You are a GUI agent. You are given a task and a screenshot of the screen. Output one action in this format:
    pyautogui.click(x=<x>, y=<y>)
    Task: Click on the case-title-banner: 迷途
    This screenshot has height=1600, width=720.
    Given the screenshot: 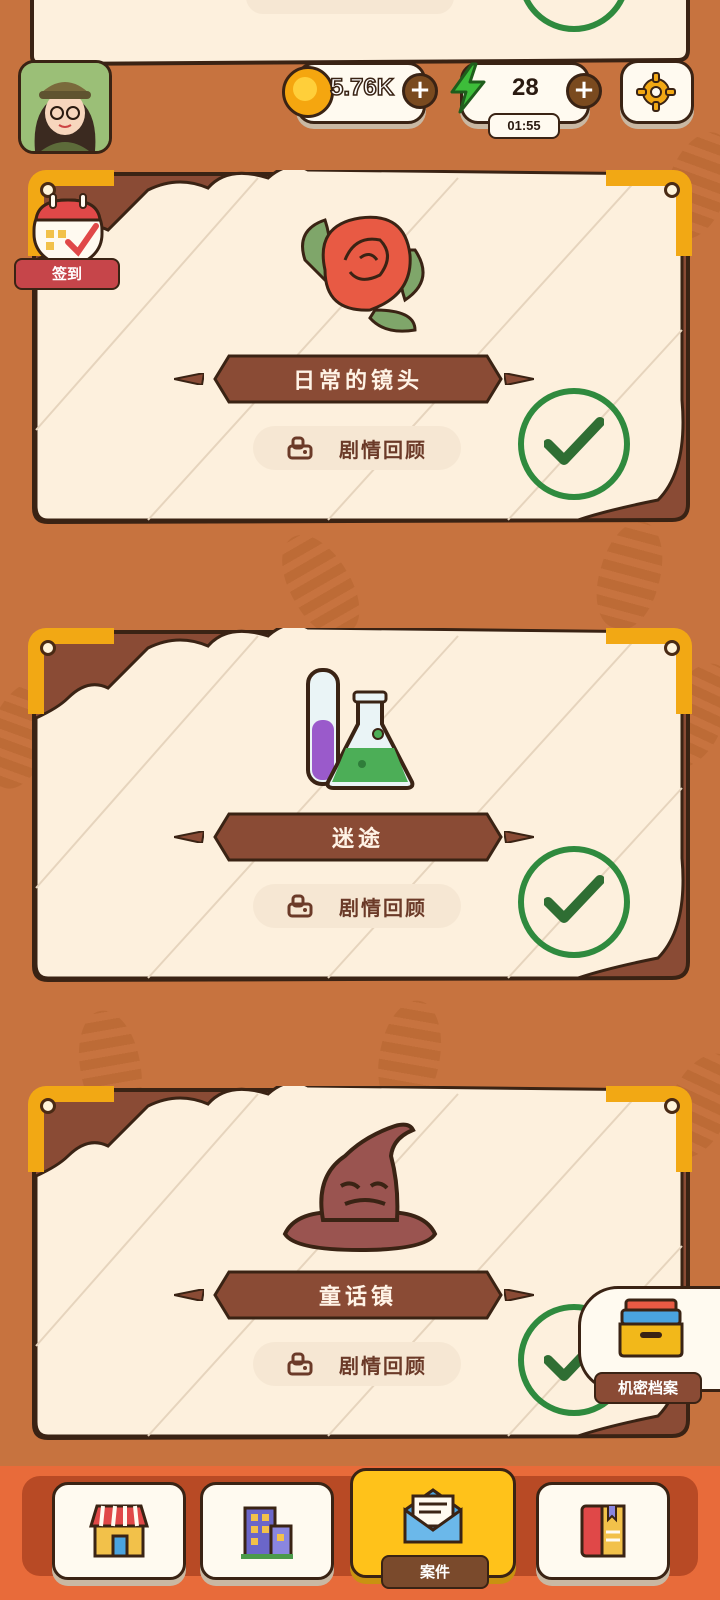 What is the action you would take?
    pyautogui.click(x=358, y=837)
    